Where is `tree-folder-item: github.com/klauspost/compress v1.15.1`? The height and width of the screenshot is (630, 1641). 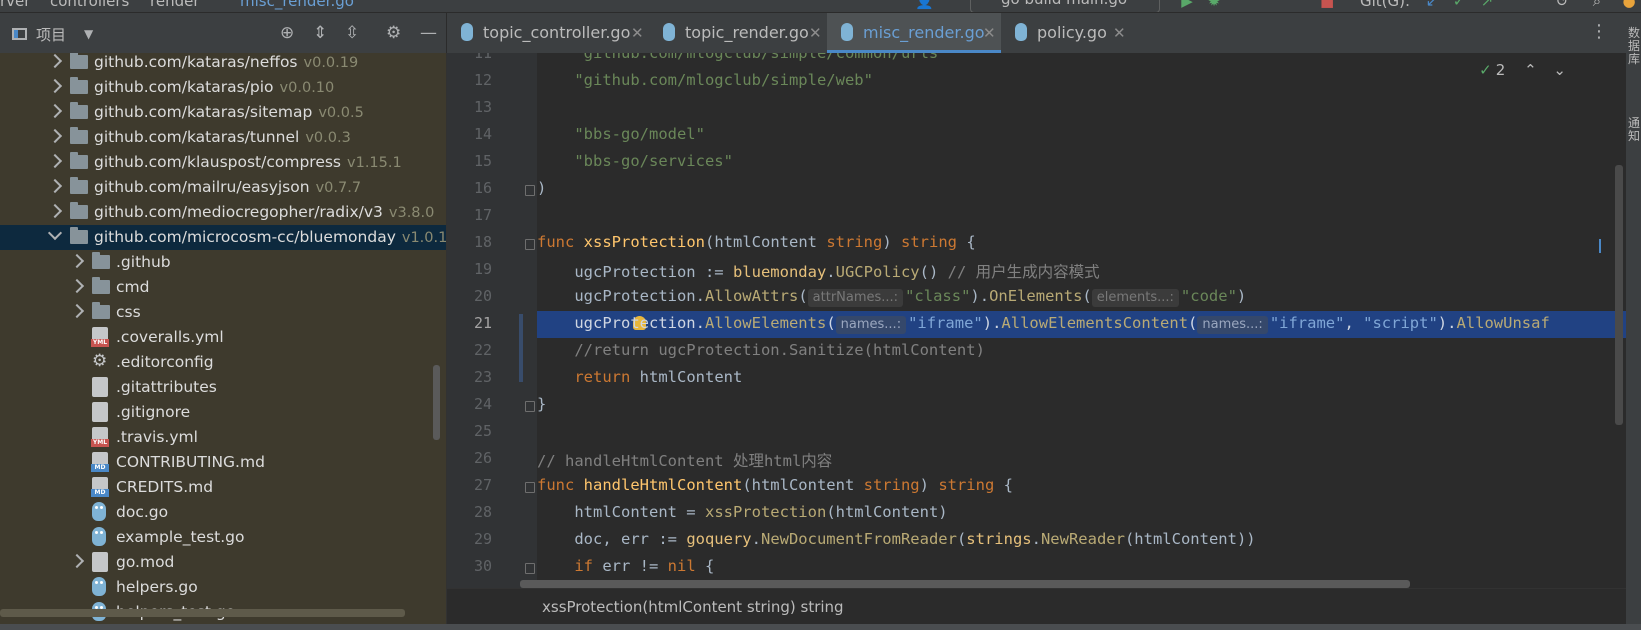 tree-folder-item: github.com/klauspost/compress v1.15.1 is located at coordinates (223, 162).